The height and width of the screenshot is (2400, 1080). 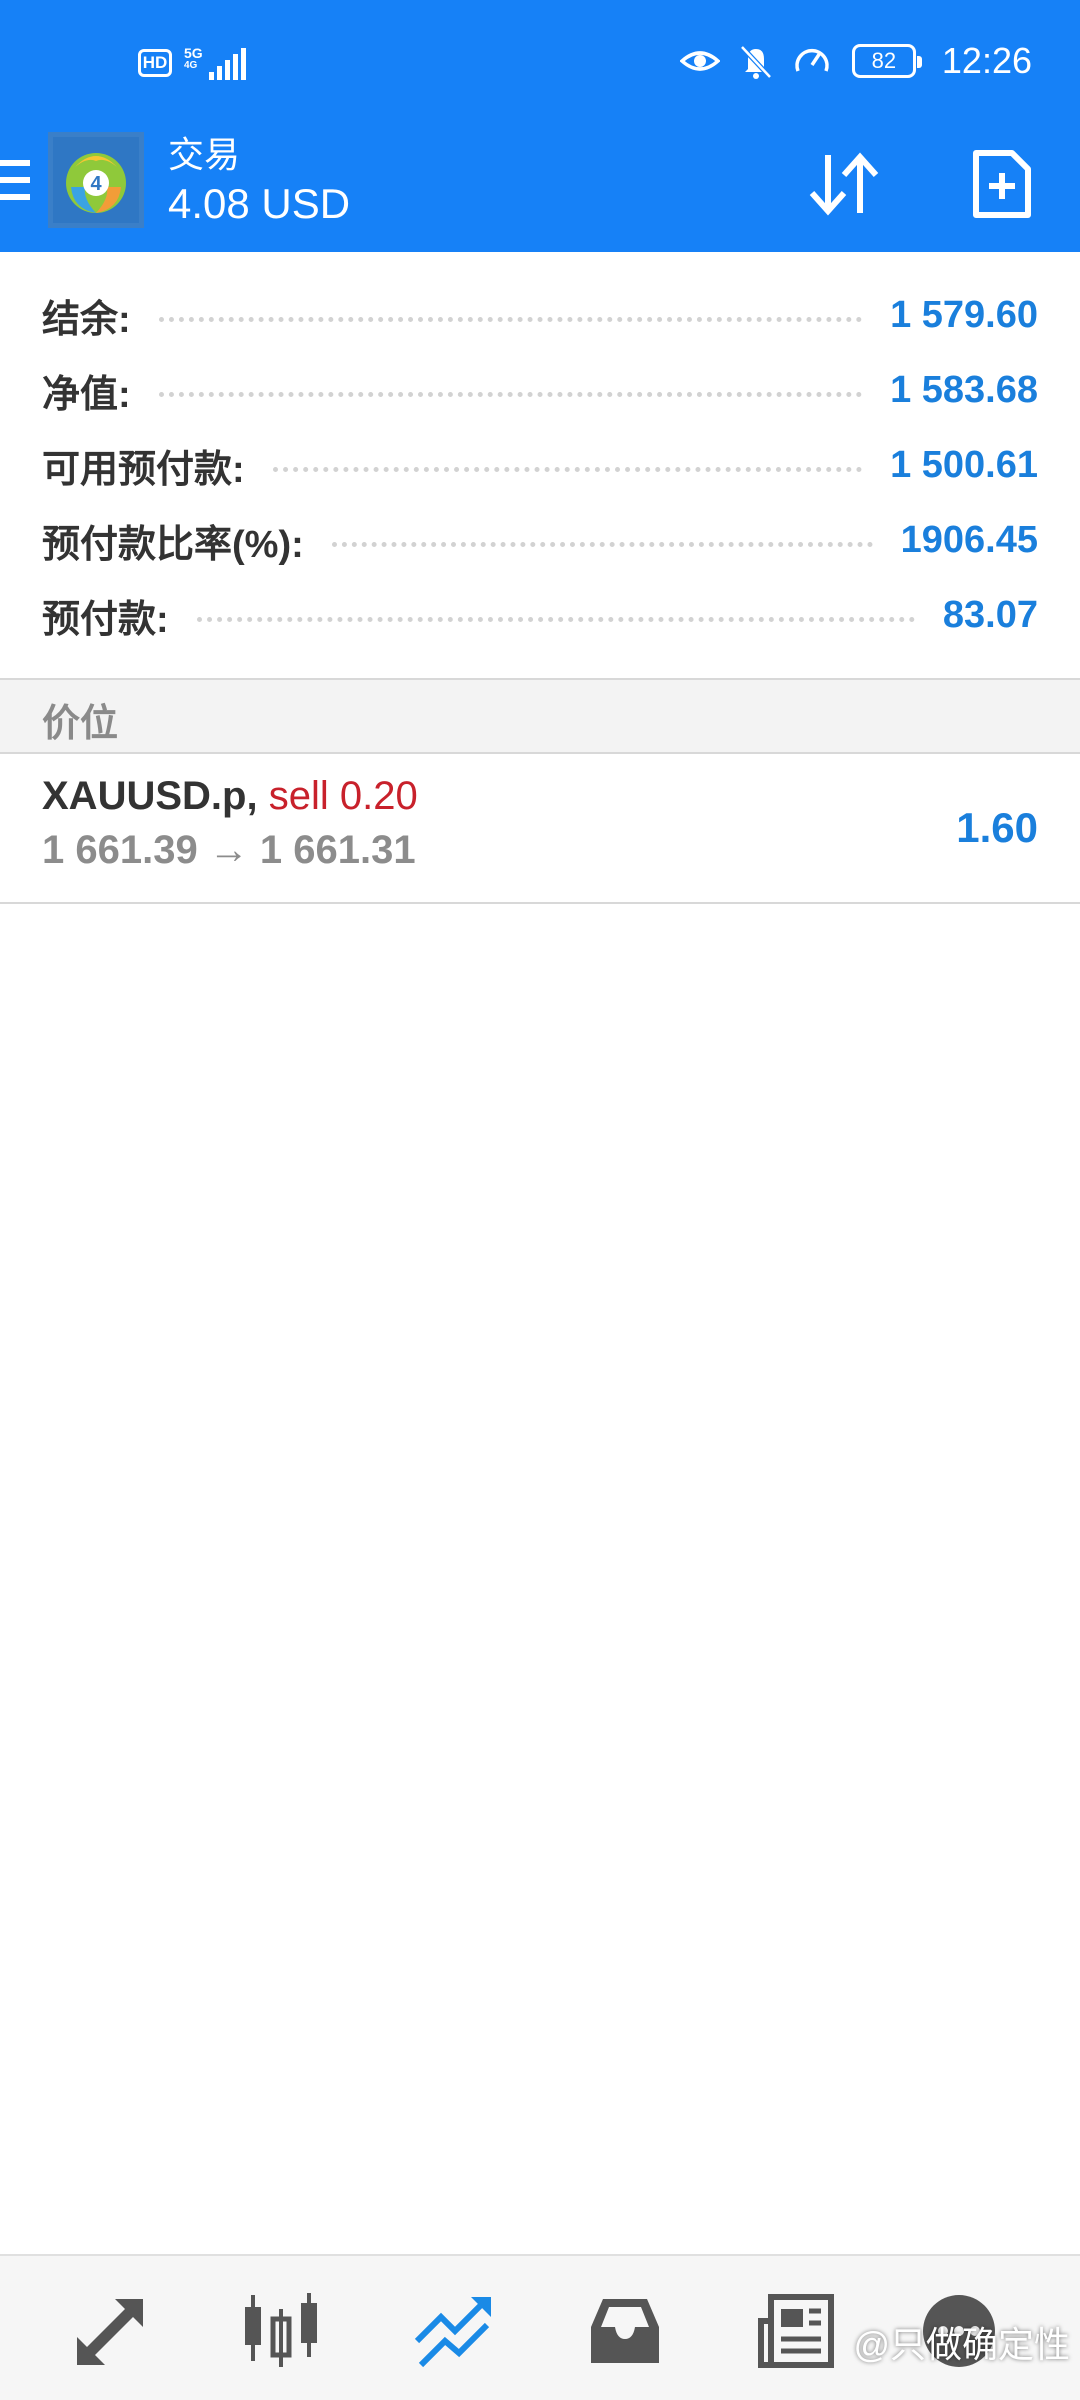 I want to click on equity-row: 净值: 1 583.68, so click(x=540, y=390).